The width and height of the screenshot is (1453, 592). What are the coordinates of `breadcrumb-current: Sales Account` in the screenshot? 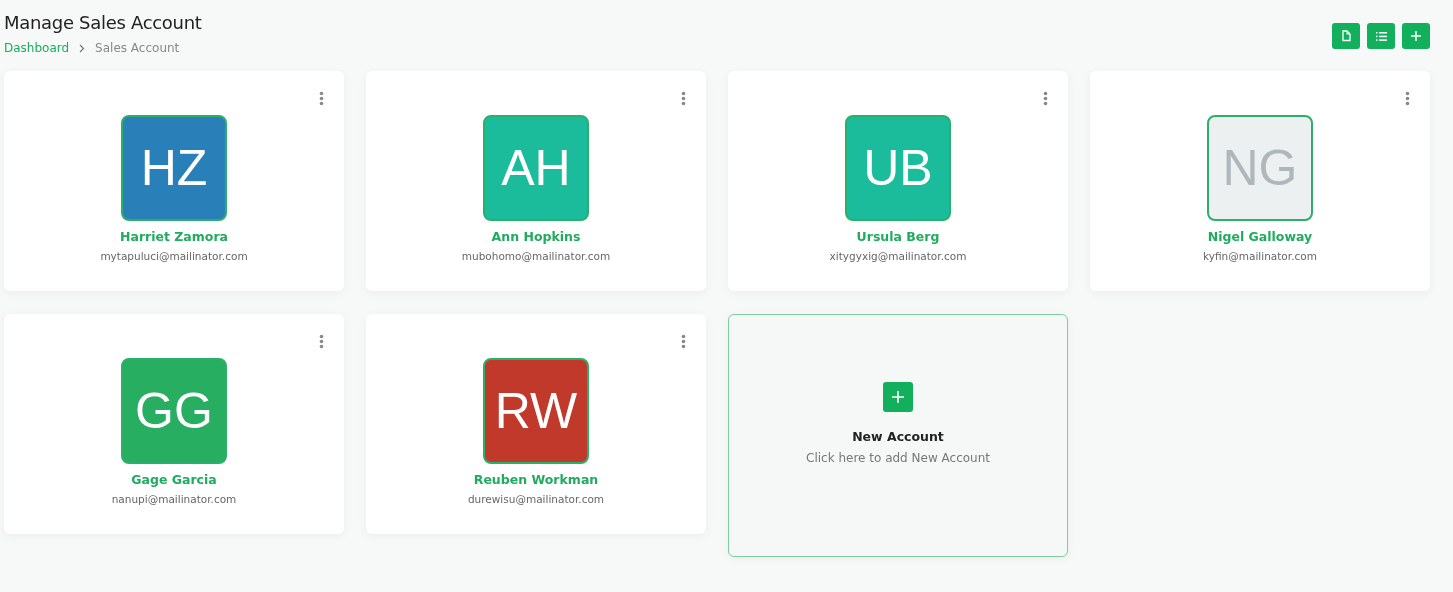 It's located at (137, 48).